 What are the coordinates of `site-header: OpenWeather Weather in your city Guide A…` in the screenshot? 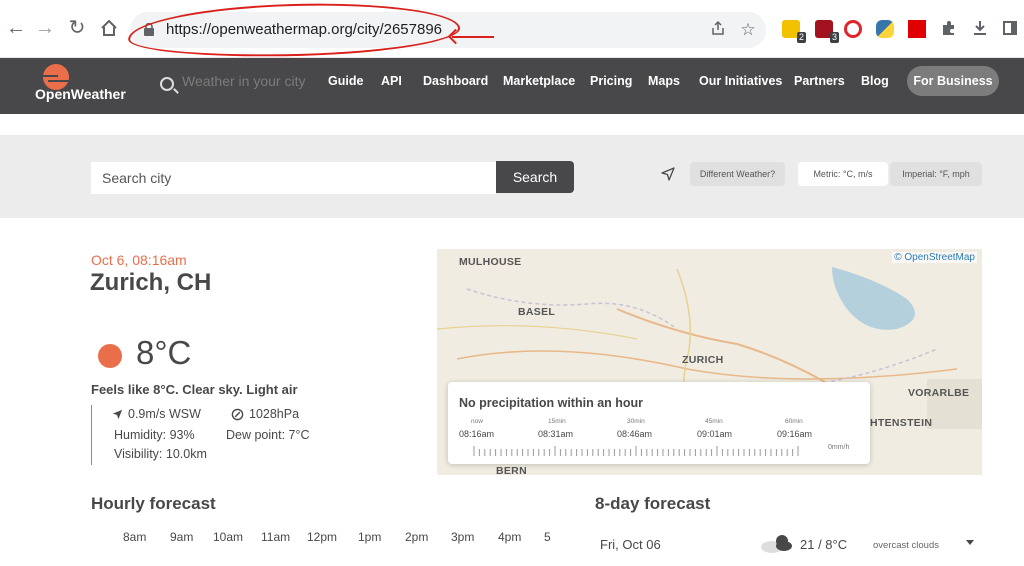 It's located at (512, 86).